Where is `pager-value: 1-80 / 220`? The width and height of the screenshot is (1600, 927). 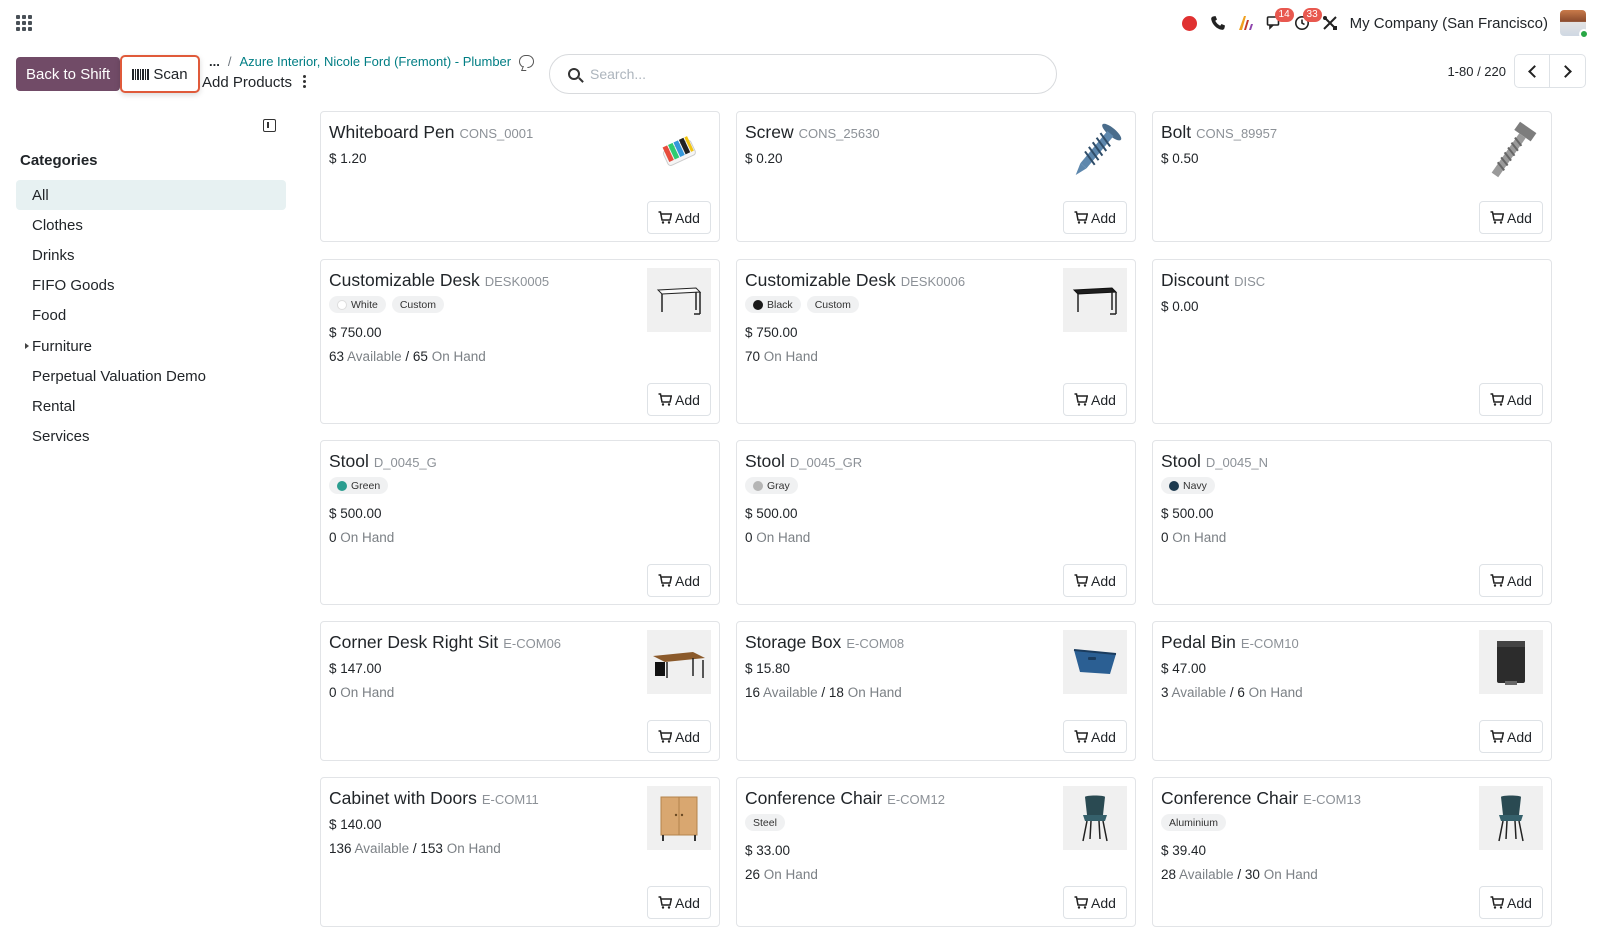 pager-value: 1-80 / 220 is located at coordinates (1476, 71).